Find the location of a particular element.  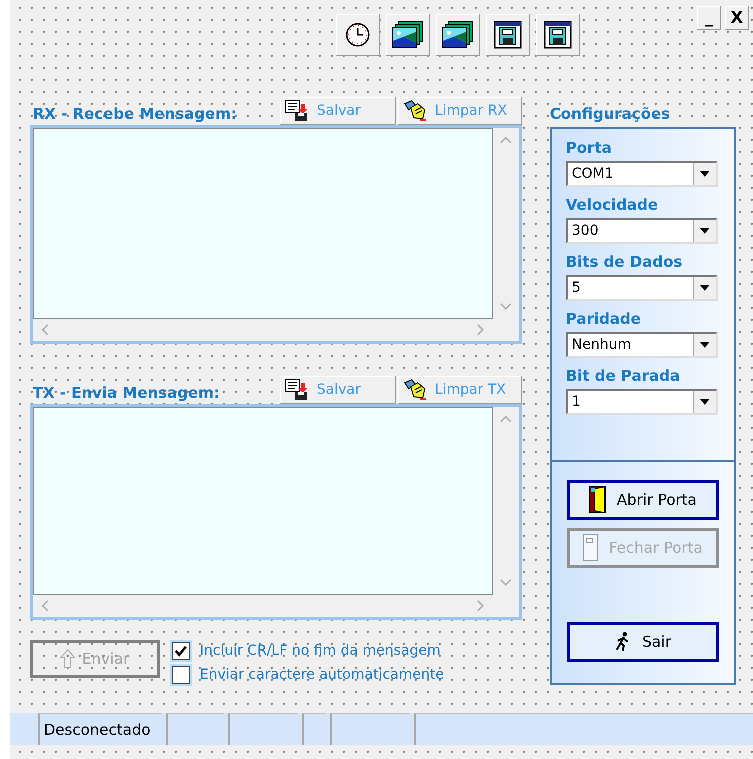

field-label: Bits de Dados is located at coordinates (625, 261).